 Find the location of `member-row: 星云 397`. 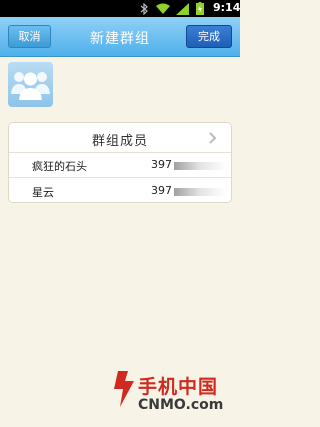

member-row: 星云 397 is located at coordinates (120, 190).